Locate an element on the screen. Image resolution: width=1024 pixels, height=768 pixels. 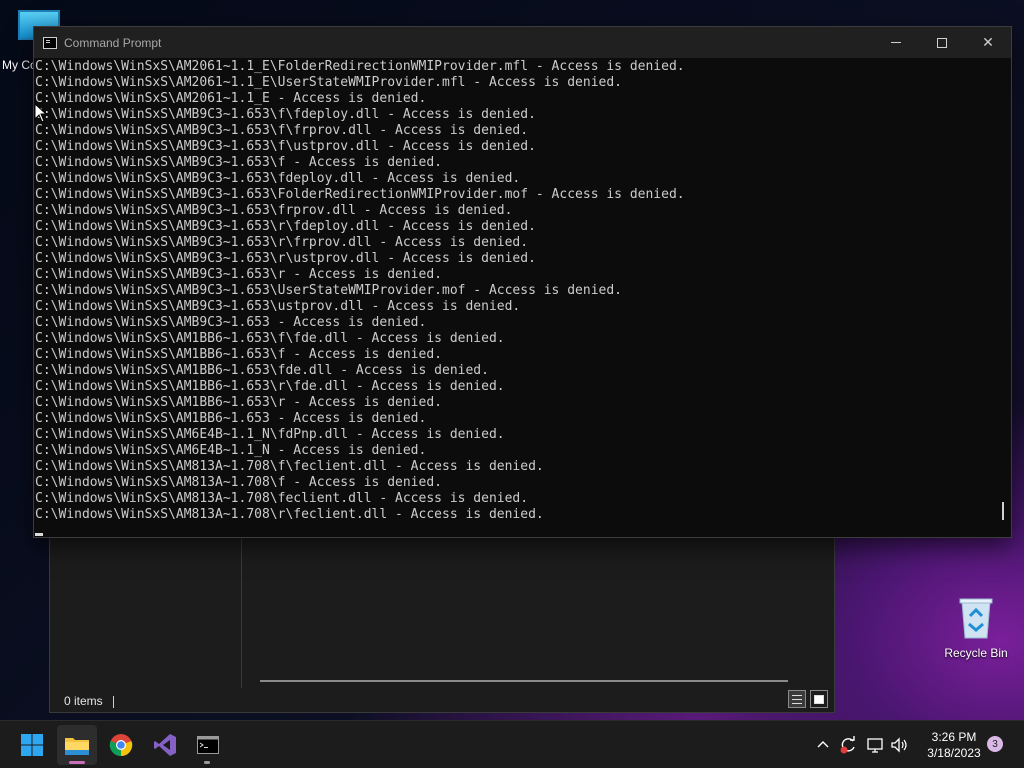
file-explorer-icon is located at coordinates (77, 746).